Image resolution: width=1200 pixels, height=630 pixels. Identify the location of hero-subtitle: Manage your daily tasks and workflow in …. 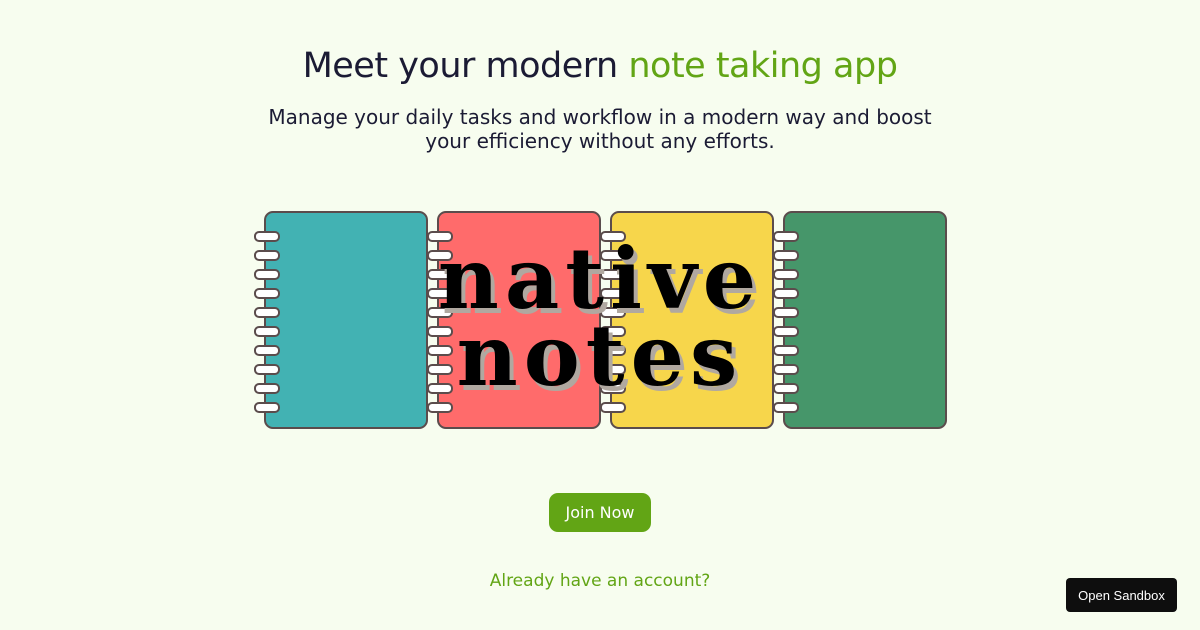
(600, 129).